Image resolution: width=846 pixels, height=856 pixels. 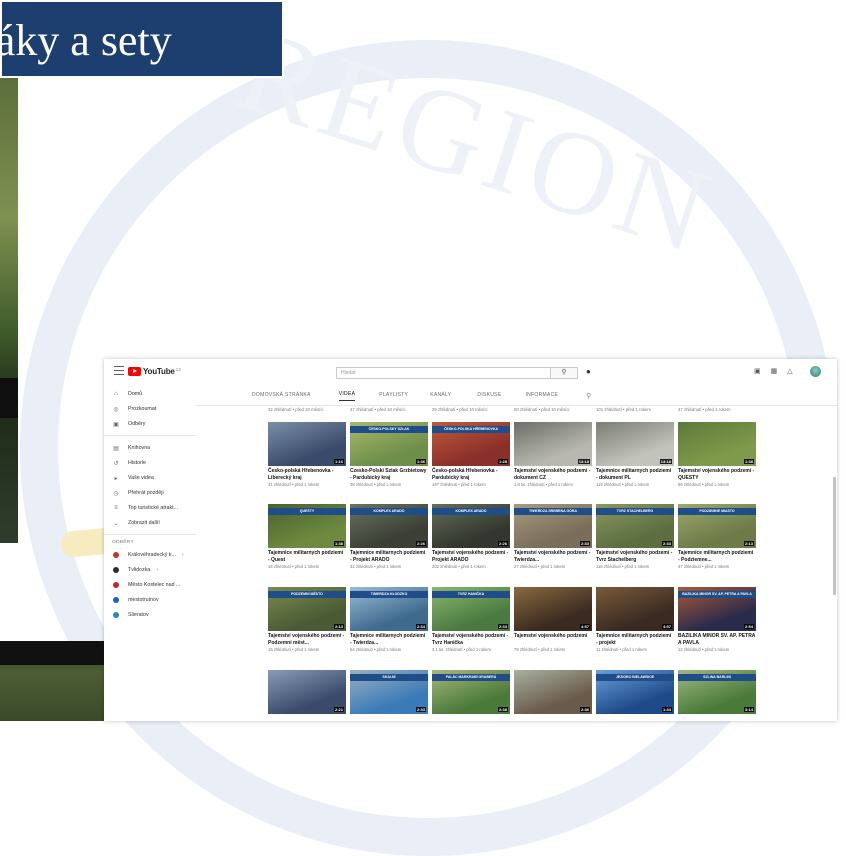 What do you see at coordinates (774, 371) in the screenshot?
I see `apps-icon: ▦` at bounding box center [774, 371].